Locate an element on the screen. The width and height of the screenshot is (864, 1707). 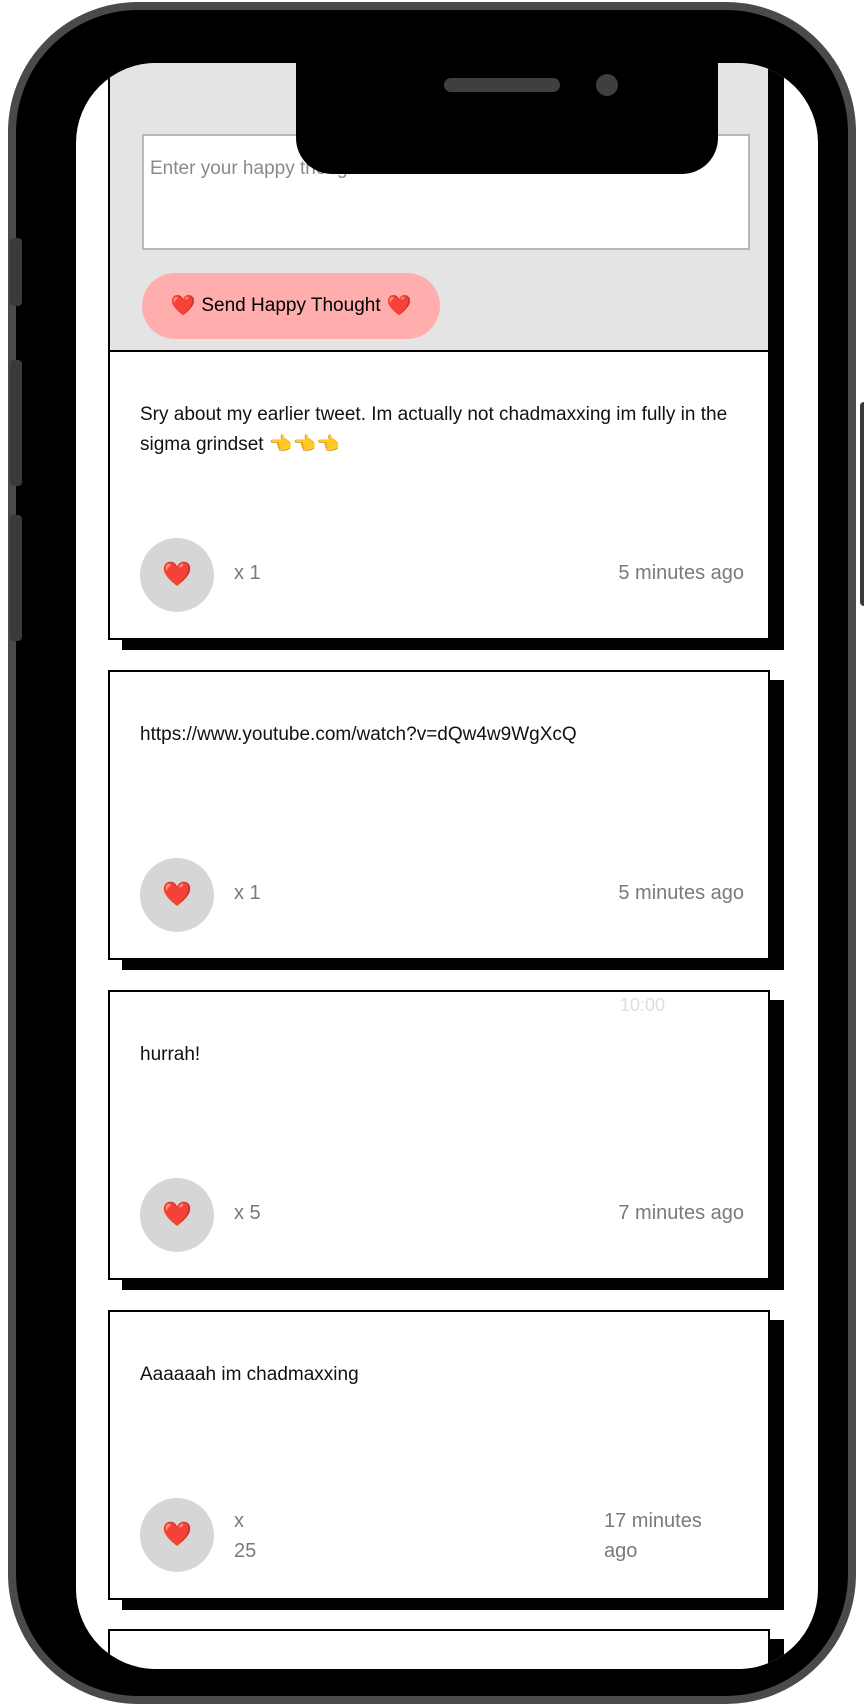
send-happy-thought-button: ❤️ Send Happy Thought ❤️ is located at coordinates (291, 306).